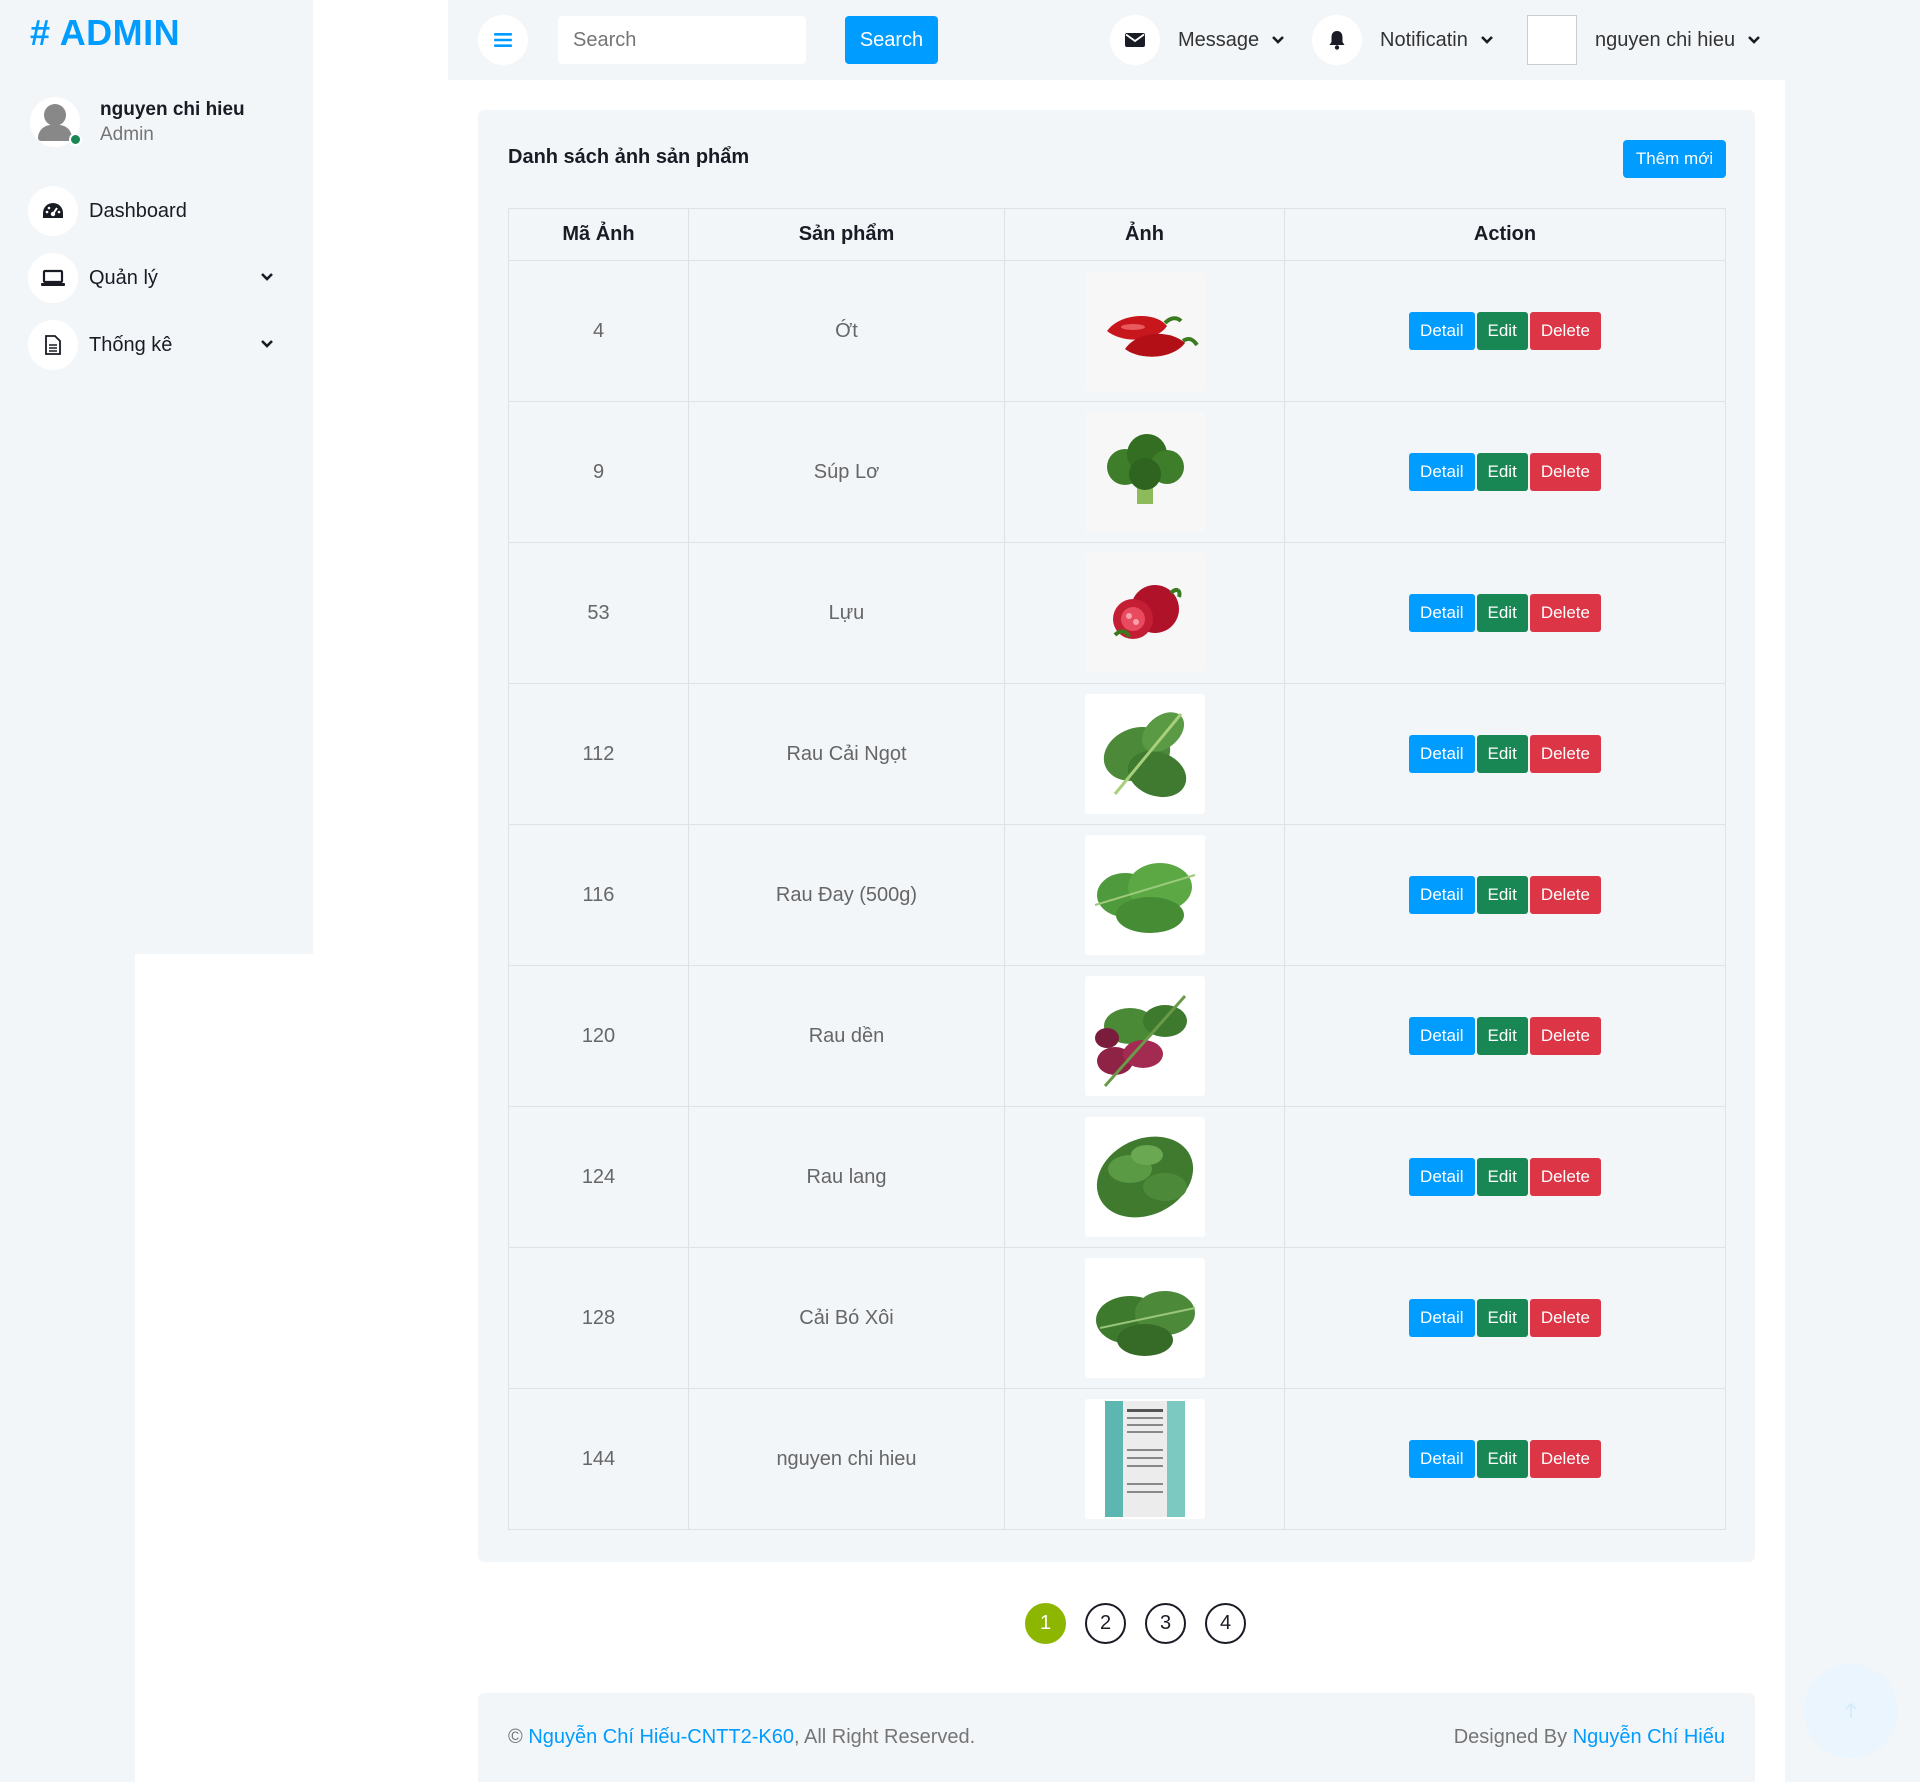 The height and width of the screenshot is (1782, 1920). I want to click on column-header: Ảnh, so click(1144, 234).